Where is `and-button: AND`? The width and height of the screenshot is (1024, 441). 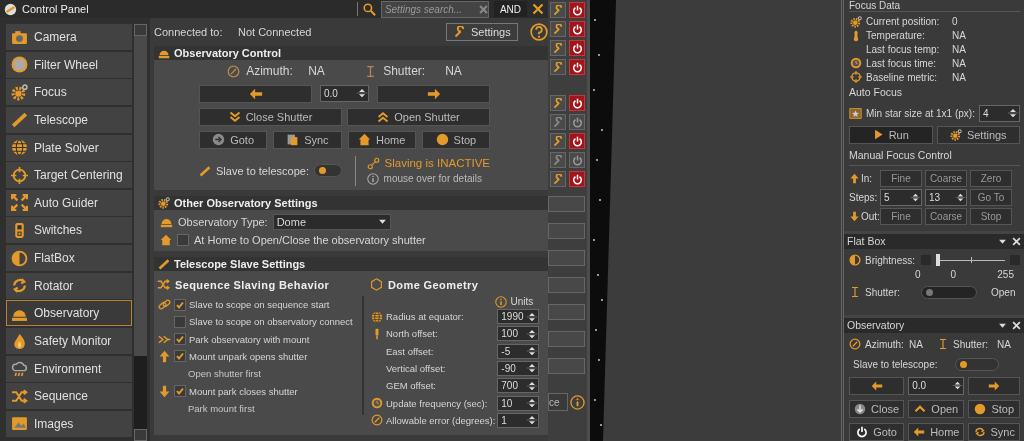 and-button: AND is located at coordinates (510, 9).